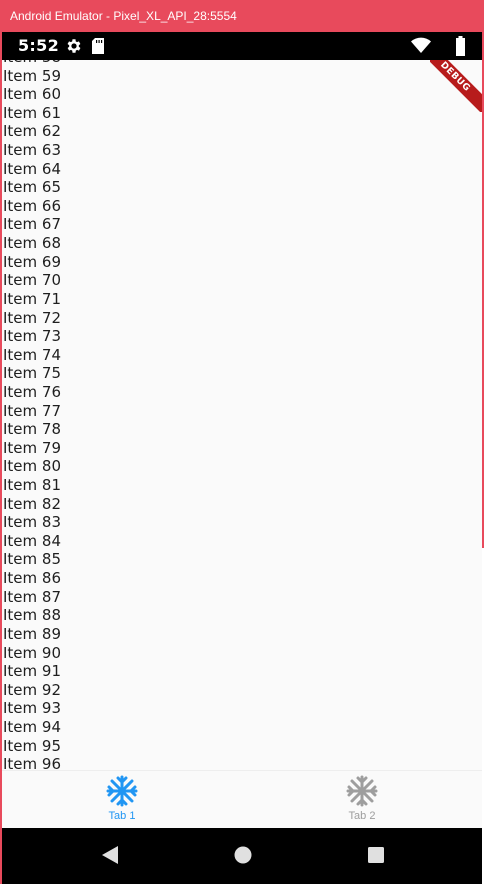 The height and width of the screenshot is (884, 484). What do you see at coordinates (242, 262) in the screenshot?
I see `list-item: Item 69` at bounding box center [242, 262].